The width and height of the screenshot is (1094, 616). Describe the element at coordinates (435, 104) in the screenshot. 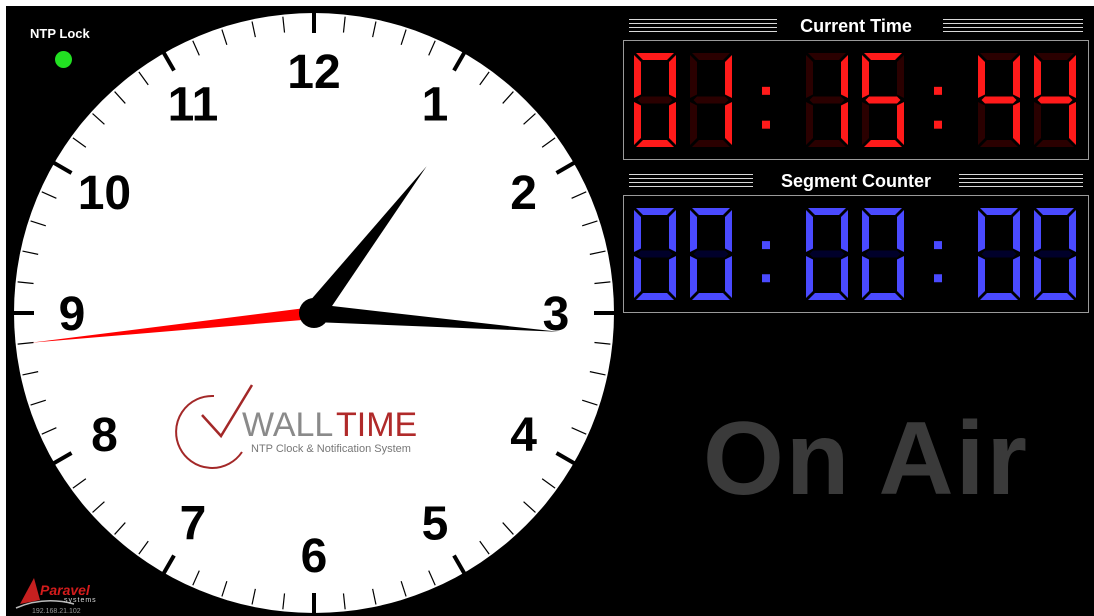

I see `clock-numeral-1: 1` at that location.